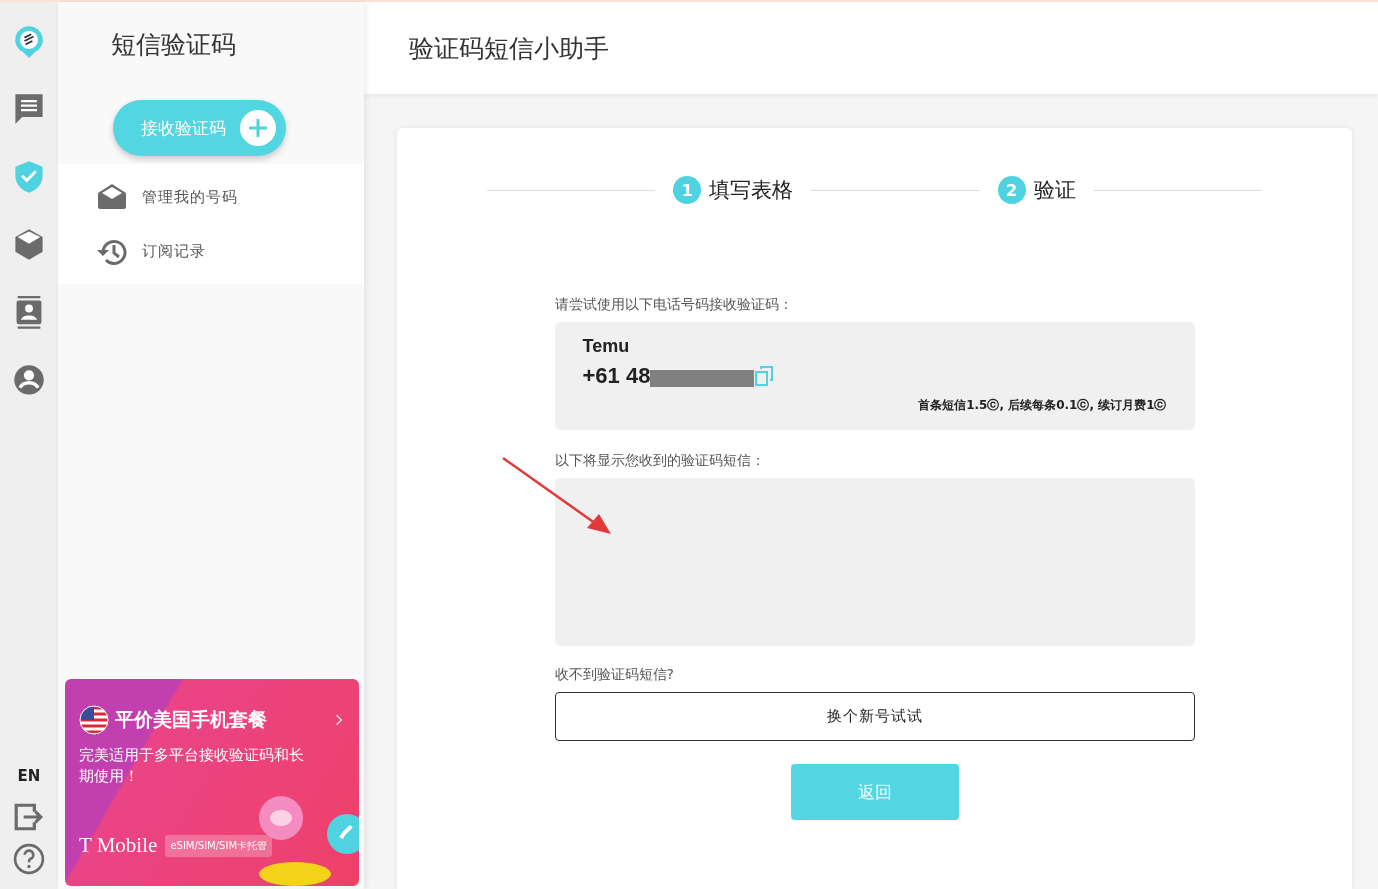  Describe the element at coordinates (874, 716) in the screenshot. I see `switch-number-button: 换个新号试试` at that location.